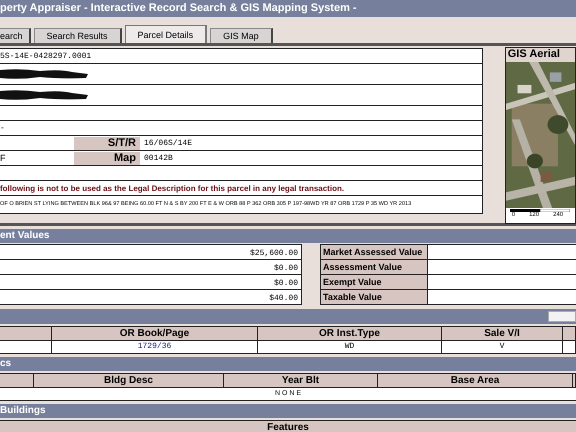 The width and height of the screenshot is (576, 432). I want to click on section-title: Buildings, so click(23, 410).